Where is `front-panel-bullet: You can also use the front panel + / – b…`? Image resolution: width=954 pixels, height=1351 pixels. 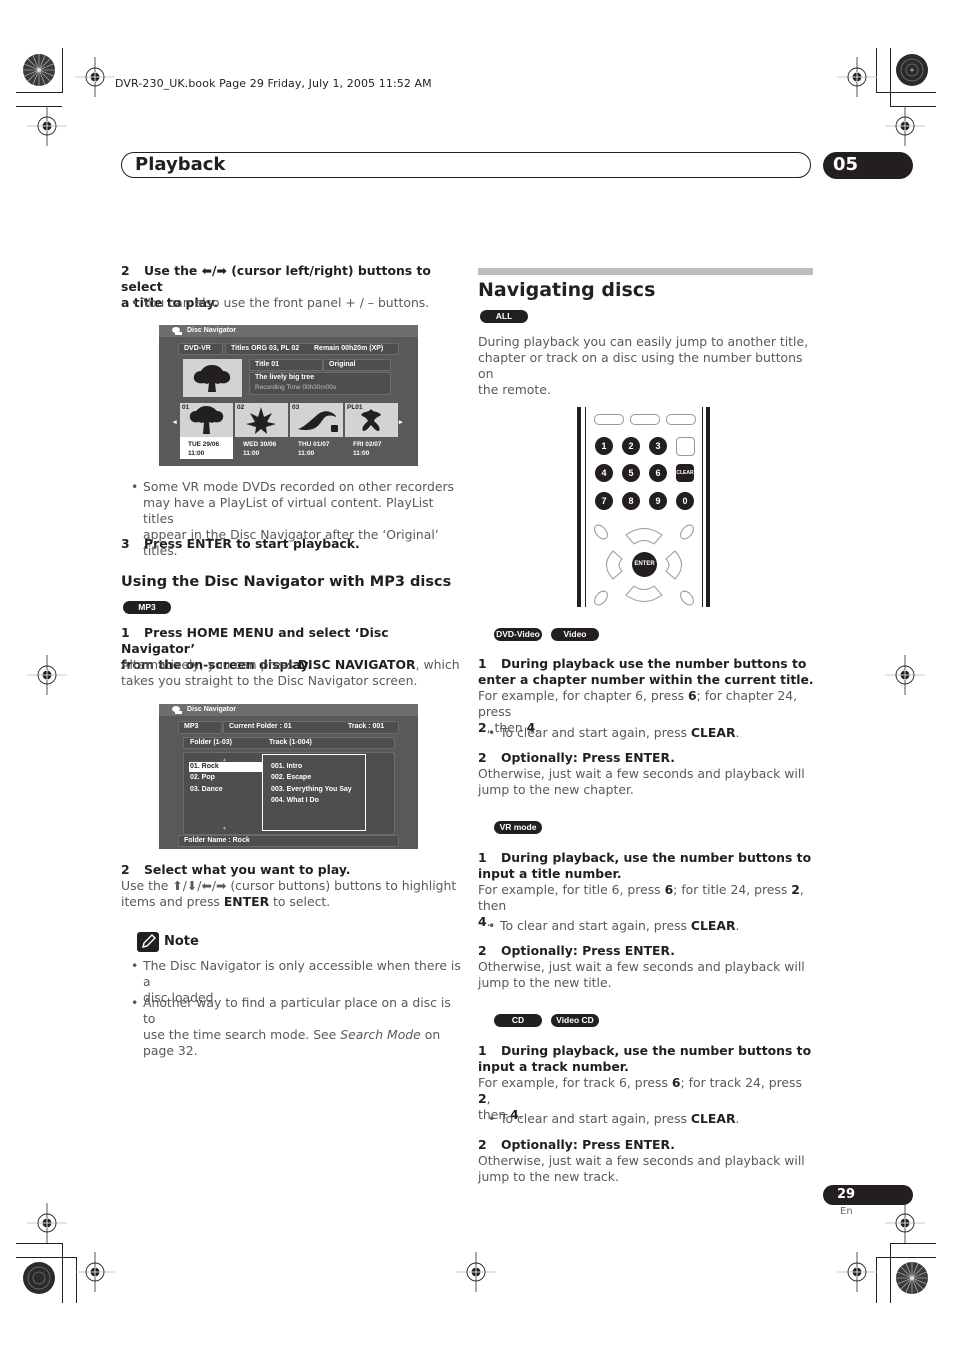
front-panel-bullet: You can also use the front panel + / – b… is located at coordinates (293, 303).